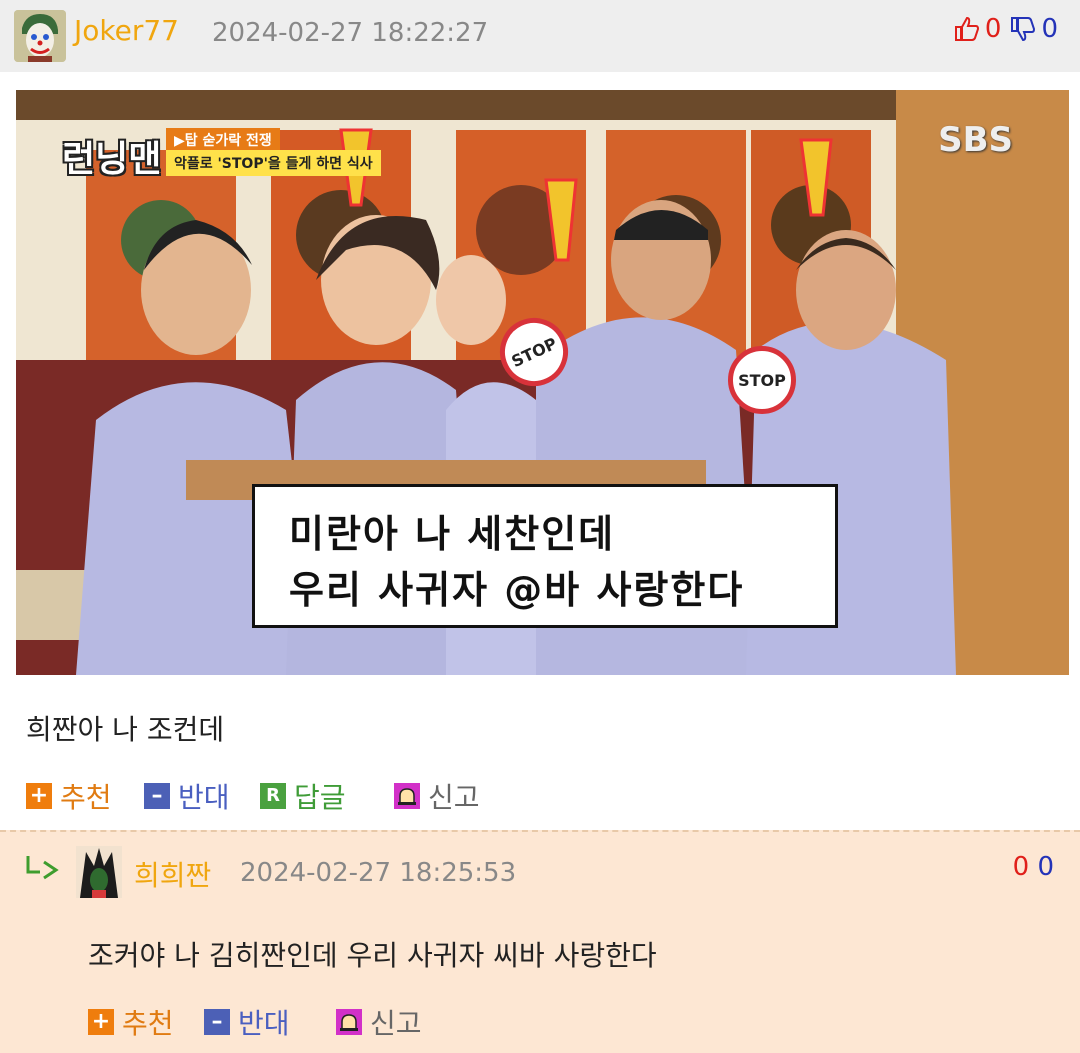  I want to click on vote-counts: 0 0, so click(1005, 29).